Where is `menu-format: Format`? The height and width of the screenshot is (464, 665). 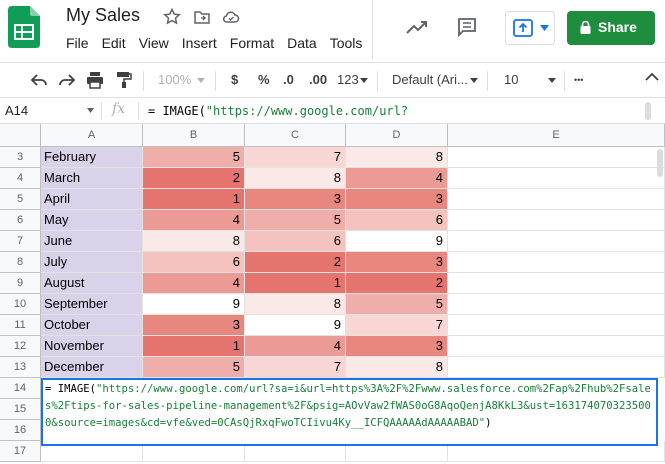
menu-format: Format is located at coordinates (252, 43).